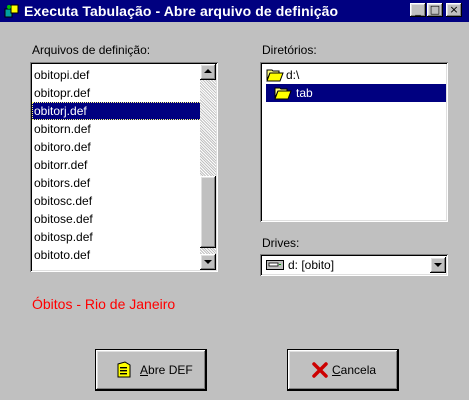  I want to click on file-item: obitopi.def, so click(123, 75).